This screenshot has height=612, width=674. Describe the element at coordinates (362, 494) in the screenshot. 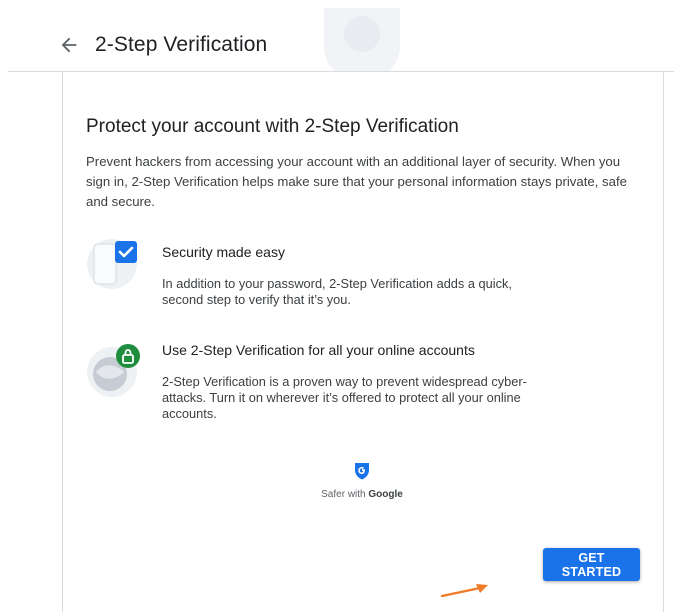

I see `safer-with-google-text: Safer with Google` at that location.